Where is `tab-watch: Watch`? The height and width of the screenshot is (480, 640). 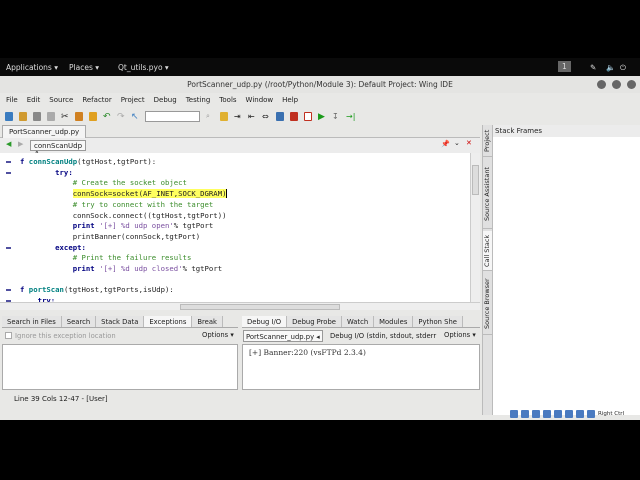 tab-watch: Watch is located at coordinates (358, 321).